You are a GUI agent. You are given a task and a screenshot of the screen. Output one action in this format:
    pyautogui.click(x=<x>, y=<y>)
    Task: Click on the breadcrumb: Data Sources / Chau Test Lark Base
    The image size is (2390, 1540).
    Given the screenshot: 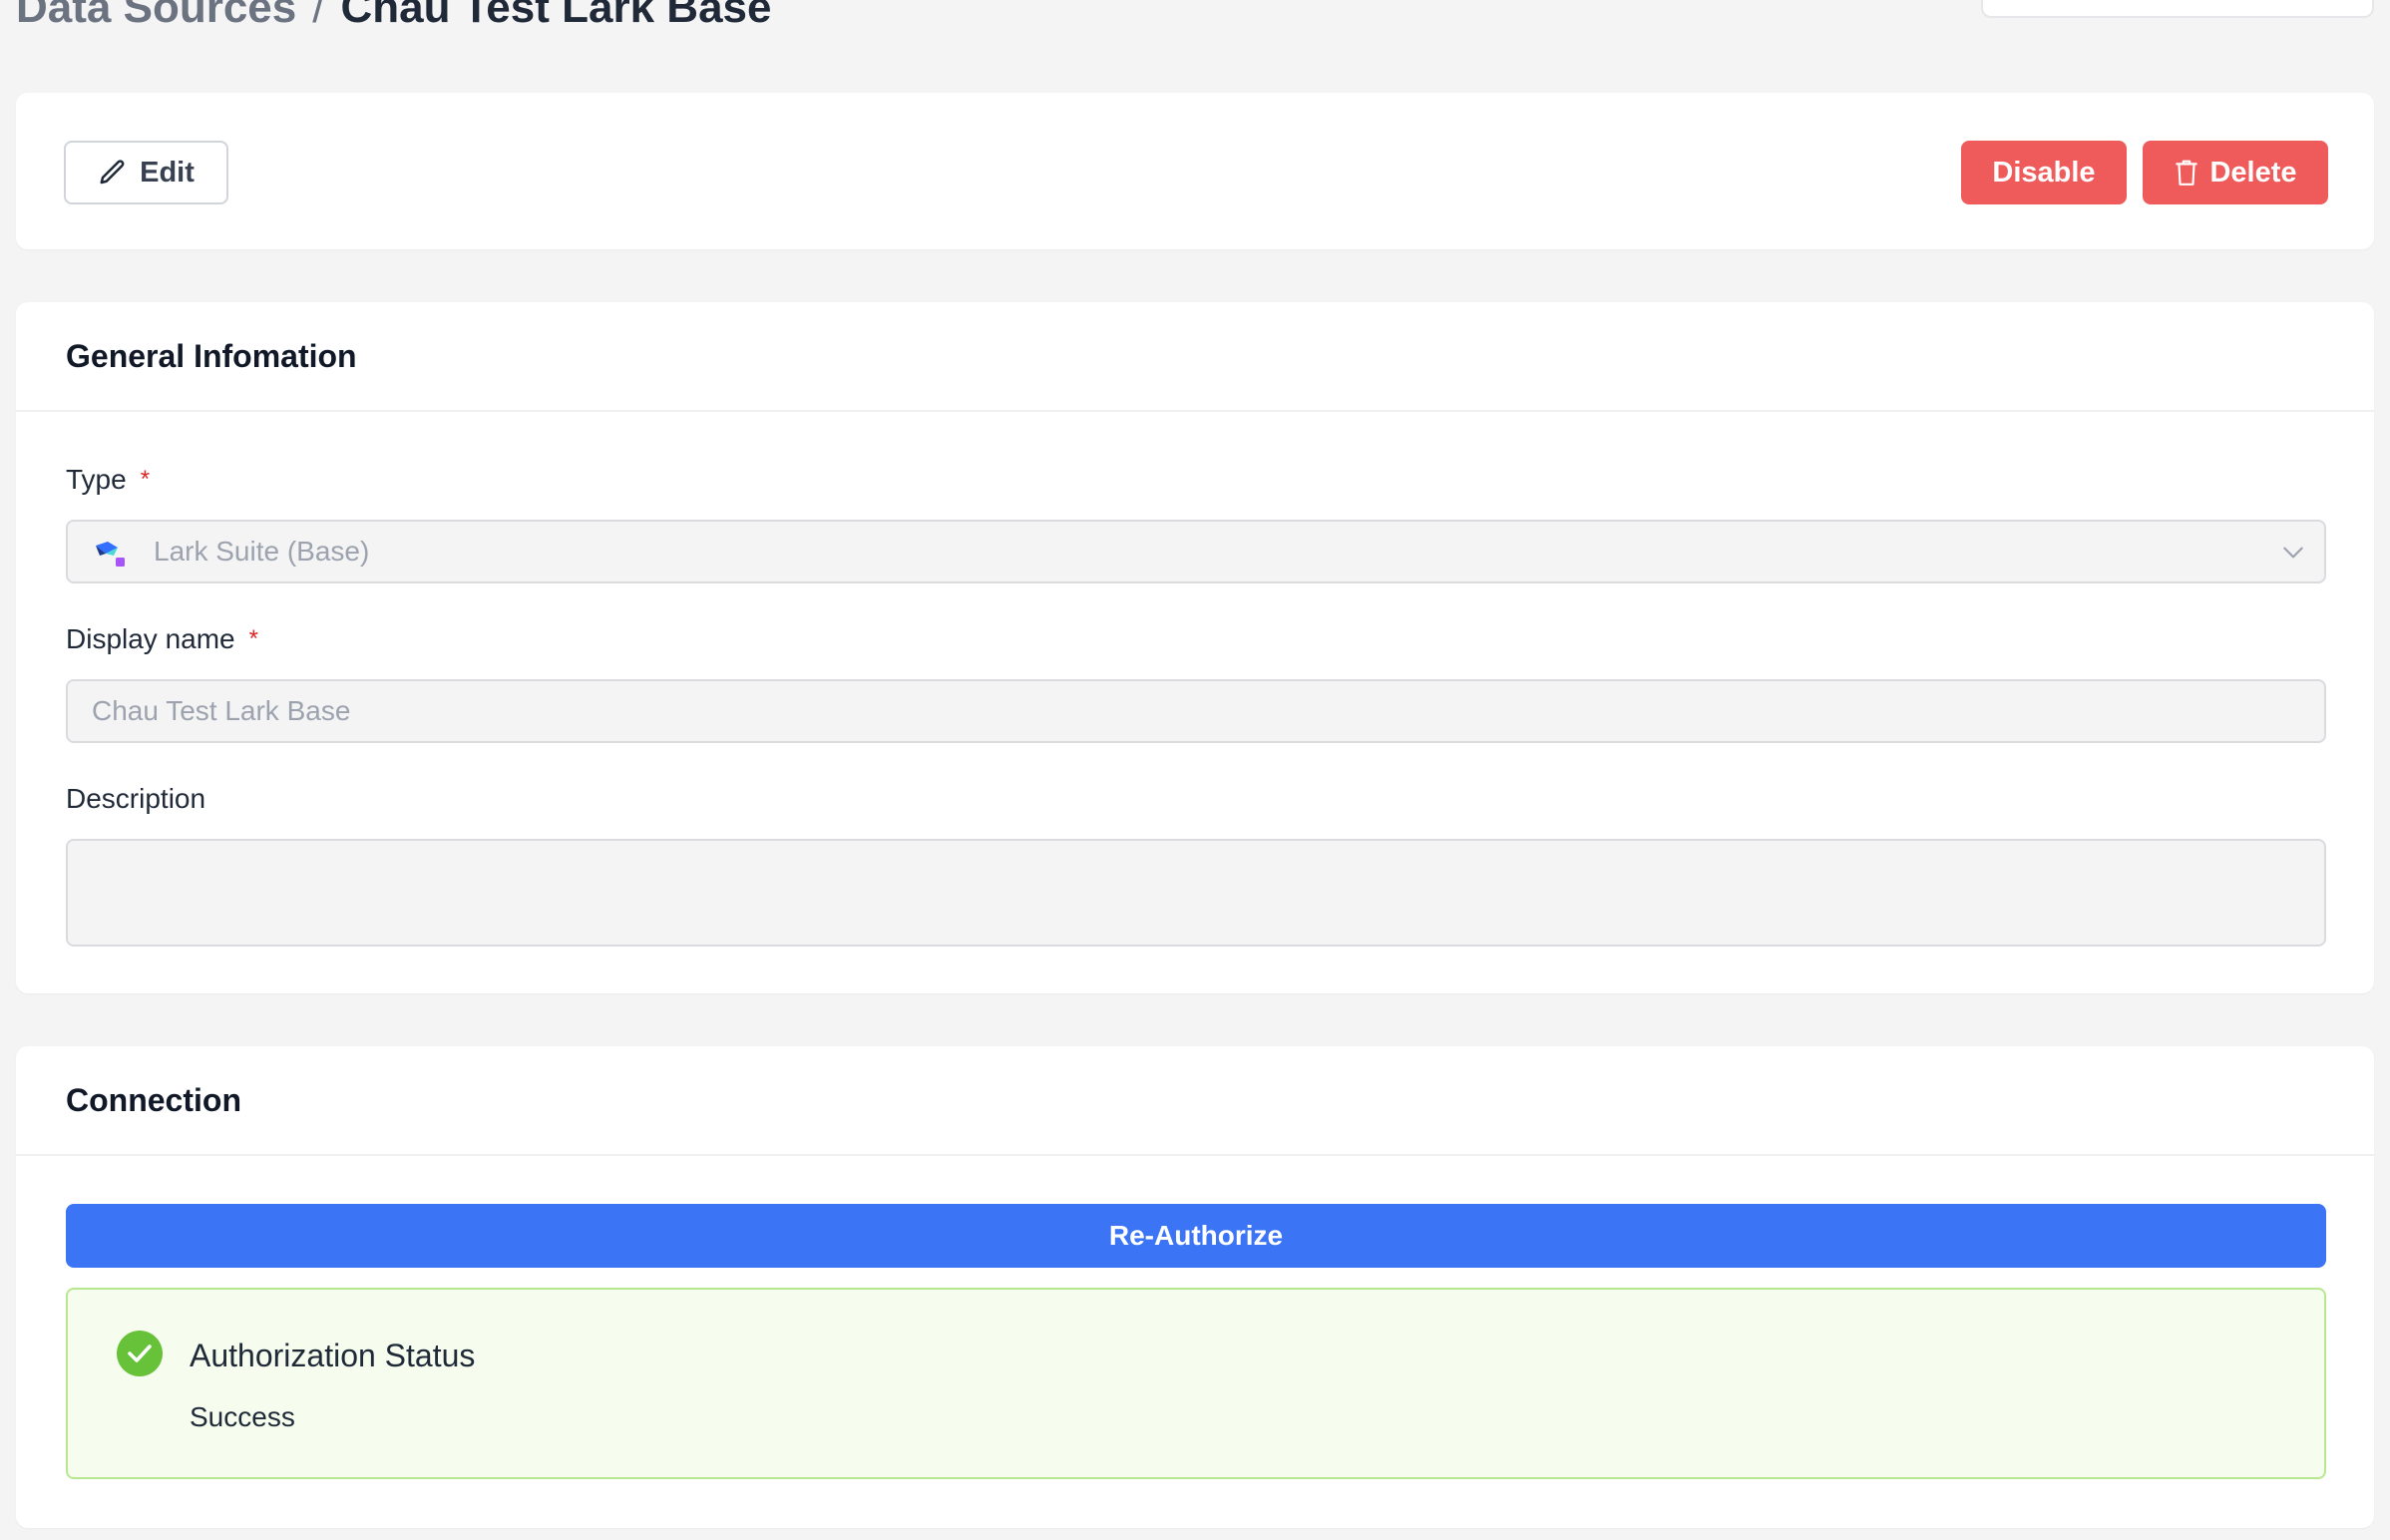 What is the action you would take?
    pyautogui.click(x=393, y=19)
    